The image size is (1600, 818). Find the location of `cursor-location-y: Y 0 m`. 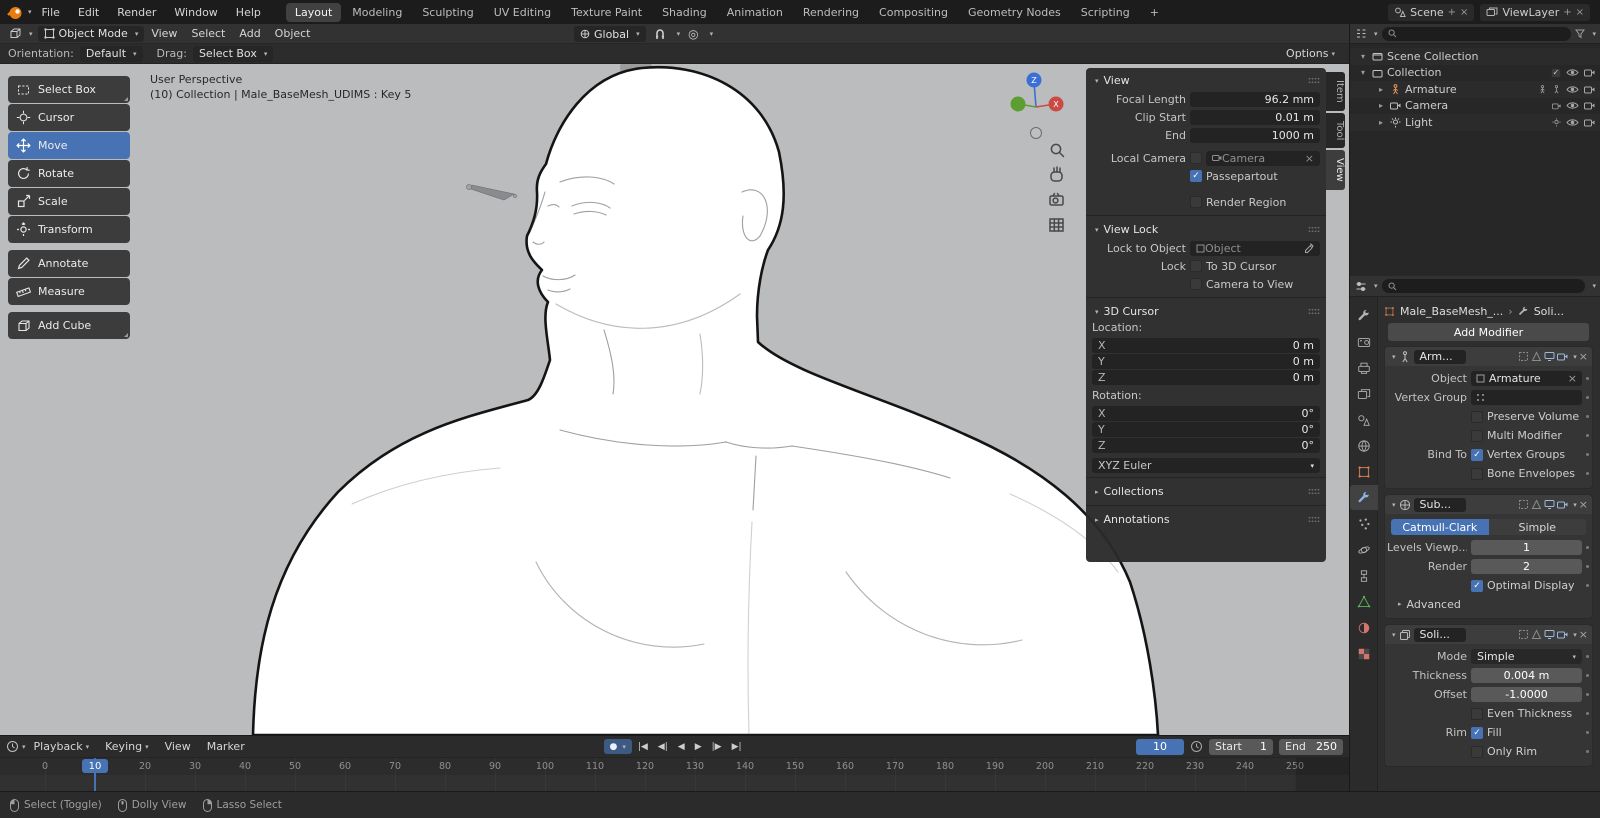

cursor-location-y: Y 0 m is located at coordinates (1206, 361).